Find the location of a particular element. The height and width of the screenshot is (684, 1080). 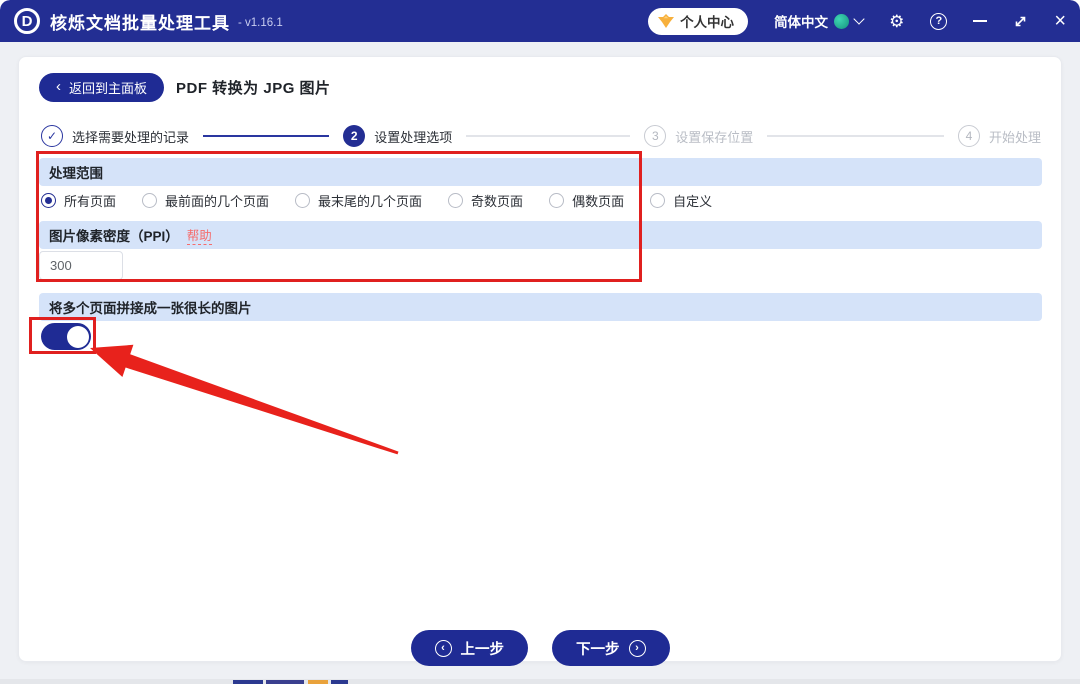

step-4-label: 开始处理 is located at coordinates (1014, 137).